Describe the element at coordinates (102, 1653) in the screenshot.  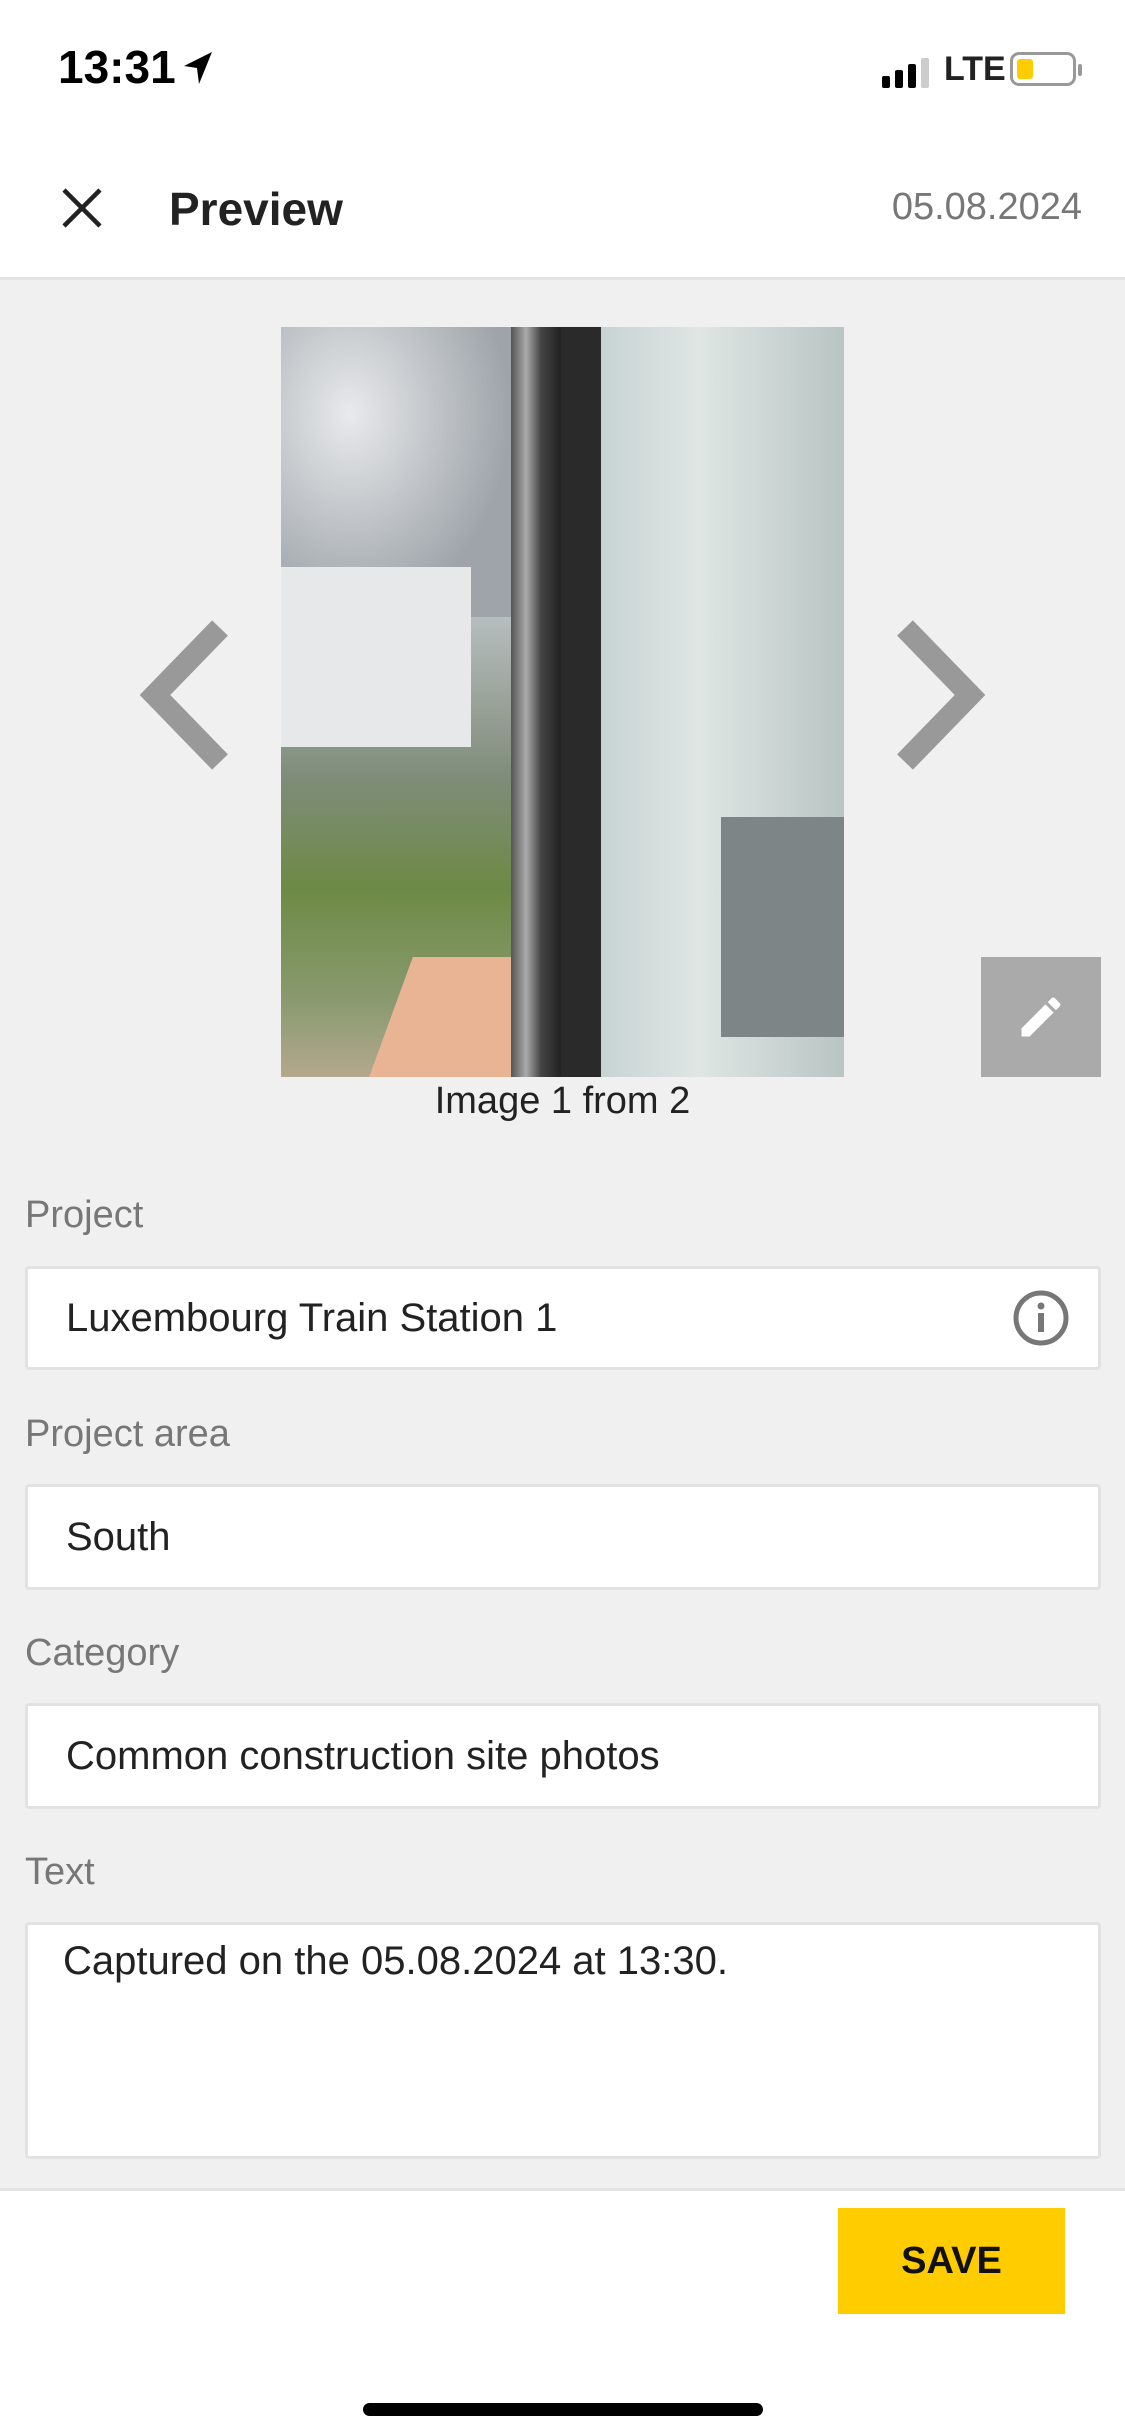
I see `category-label: Category` at that location.